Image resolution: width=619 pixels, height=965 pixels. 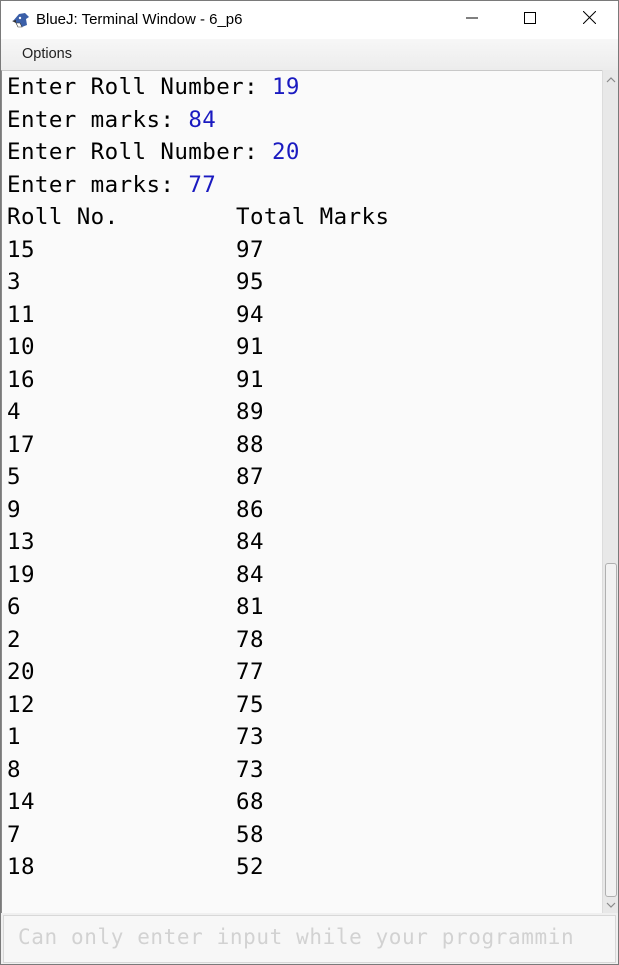 What do you see at coordinates (309, 20) in the screenshot?
I see `title-bar: BlueJ: Terminal Window - 6_p6` at bounding box center [309, 20].